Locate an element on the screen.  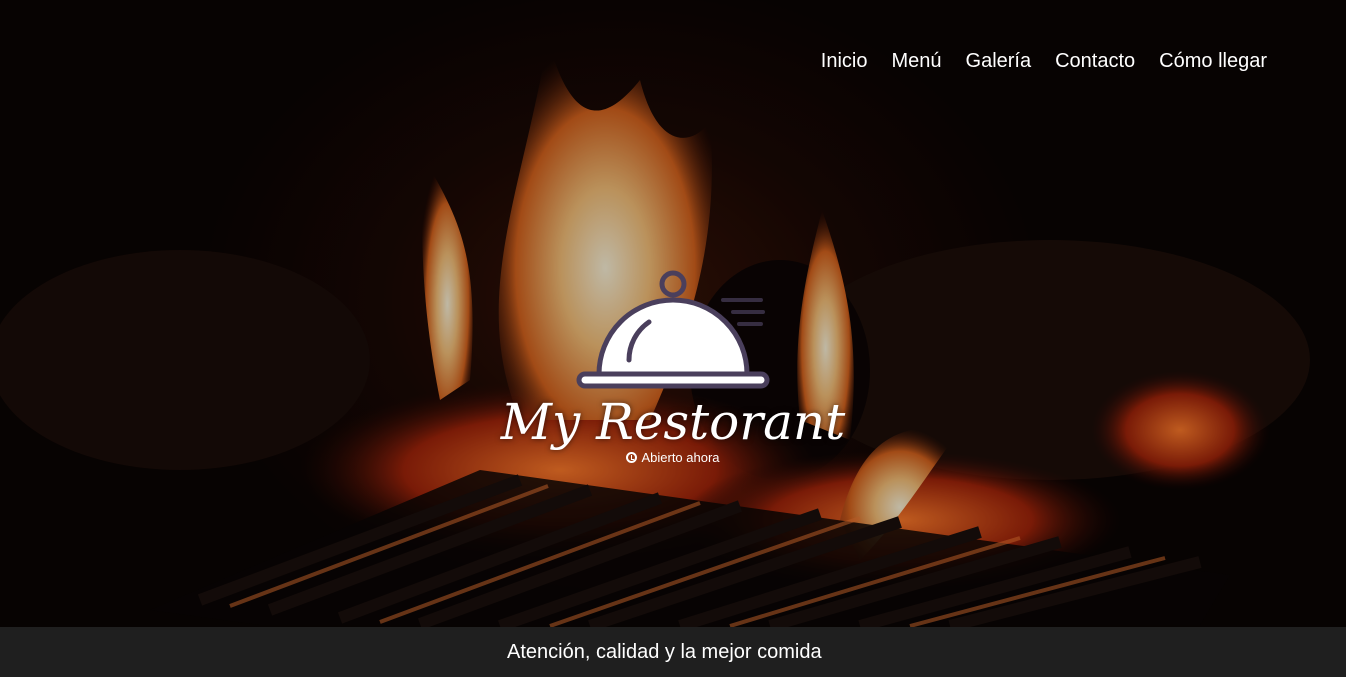
nav-item-contacto: Contacto is located at coordinates (1095, 61).